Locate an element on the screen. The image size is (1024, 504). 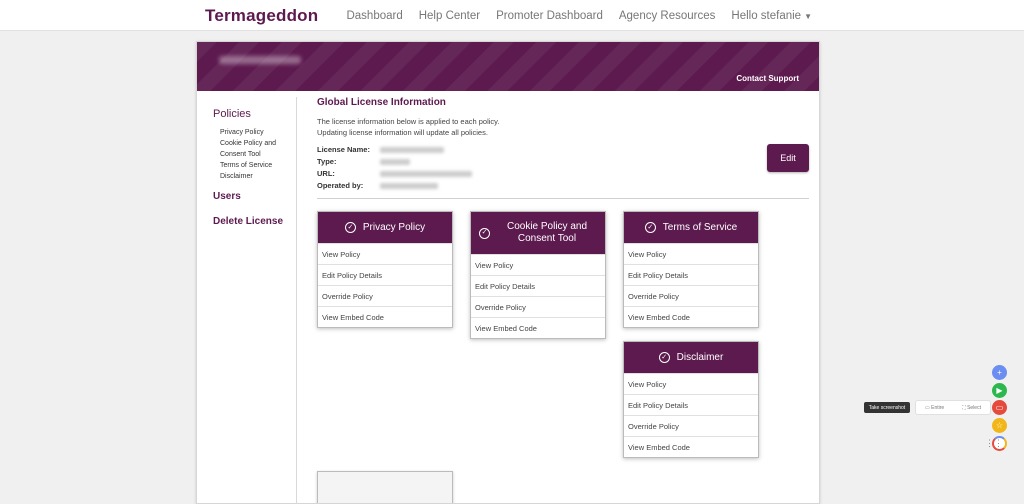
license-field-label: Type: is located at coordinates (327, 161).